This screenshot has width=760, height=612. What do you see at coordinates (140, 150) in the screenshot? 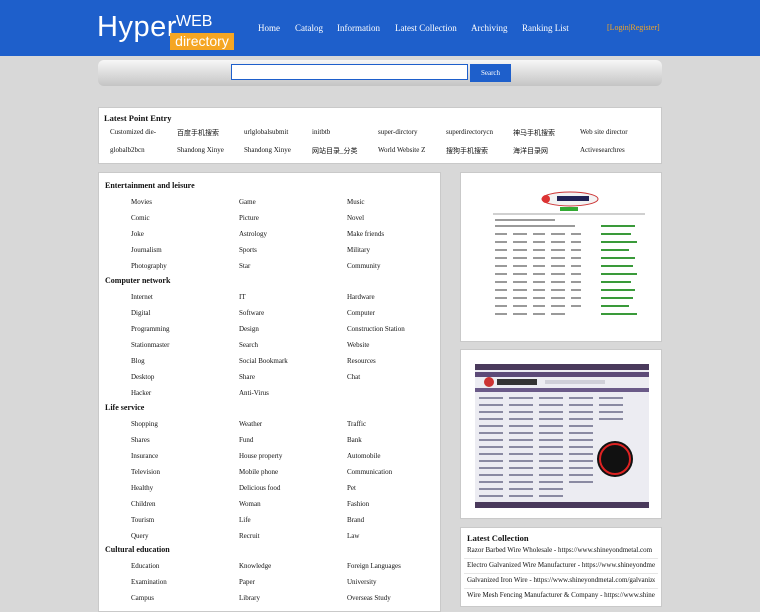
I see `entry-link: globalb2bcn` at bounding box center [140, 150].